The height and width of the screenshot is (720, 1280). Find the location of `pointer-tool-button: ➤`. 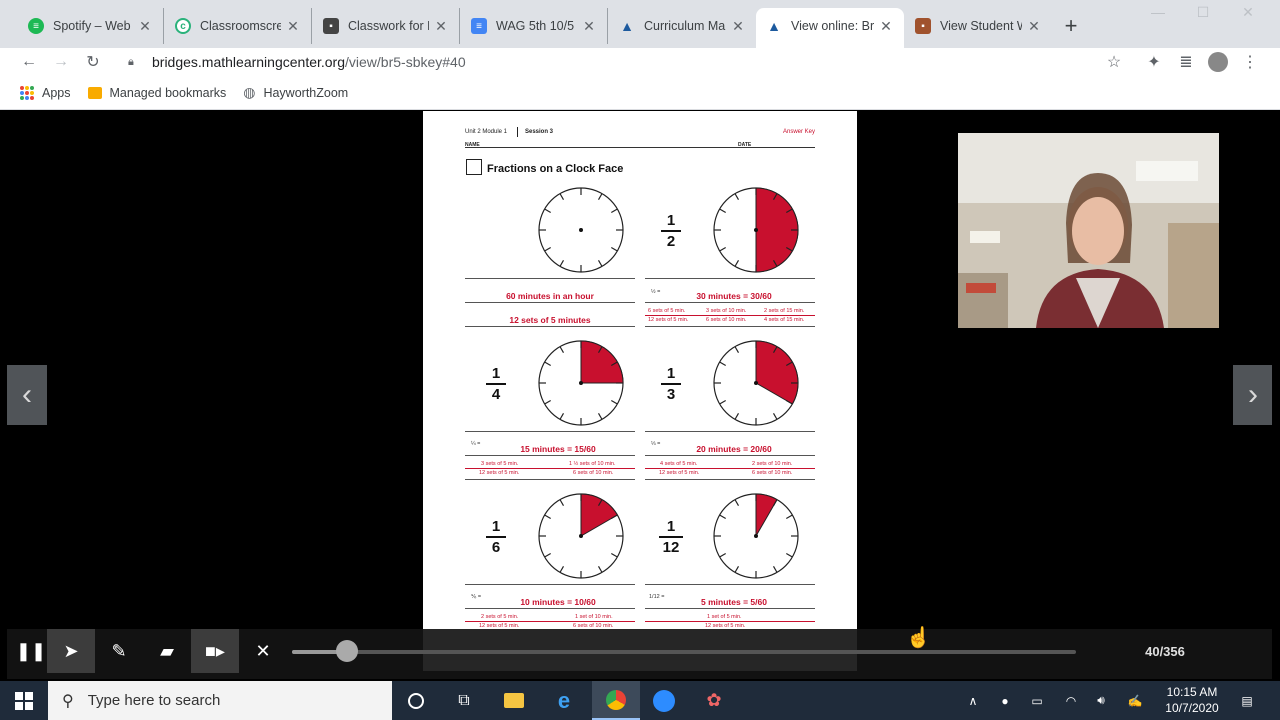

pointer-tool-button: ➤ is located at coordinates (71, 651).